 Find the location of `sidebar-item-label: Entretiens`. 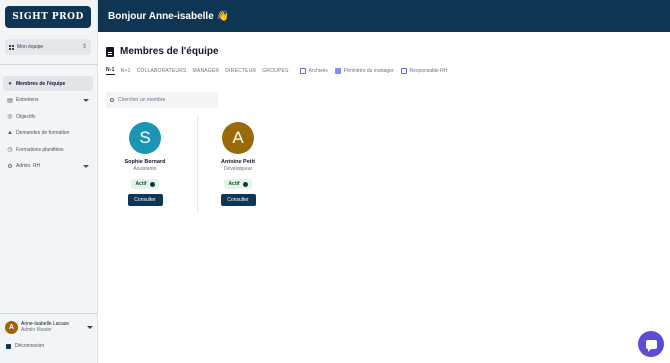

sidebar-item-label: Entretiens is located at coordinates (27, 100).